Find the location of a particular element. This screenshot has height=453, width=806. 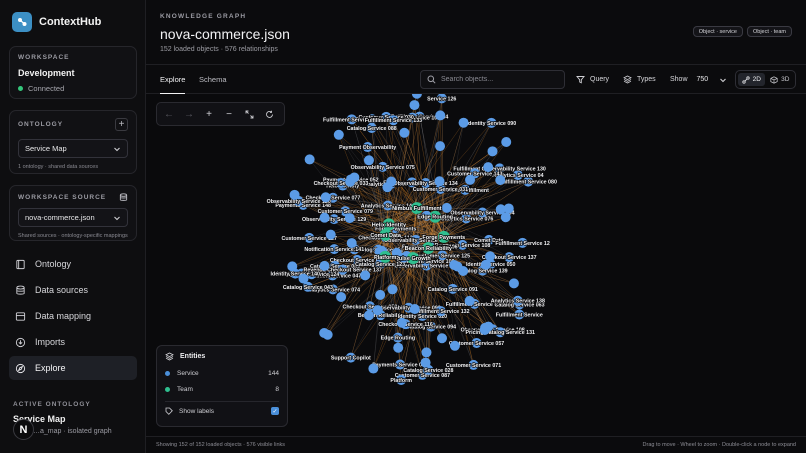

sidebar-item-data-mapping: Data mapping is located at coordinates (73, 316).